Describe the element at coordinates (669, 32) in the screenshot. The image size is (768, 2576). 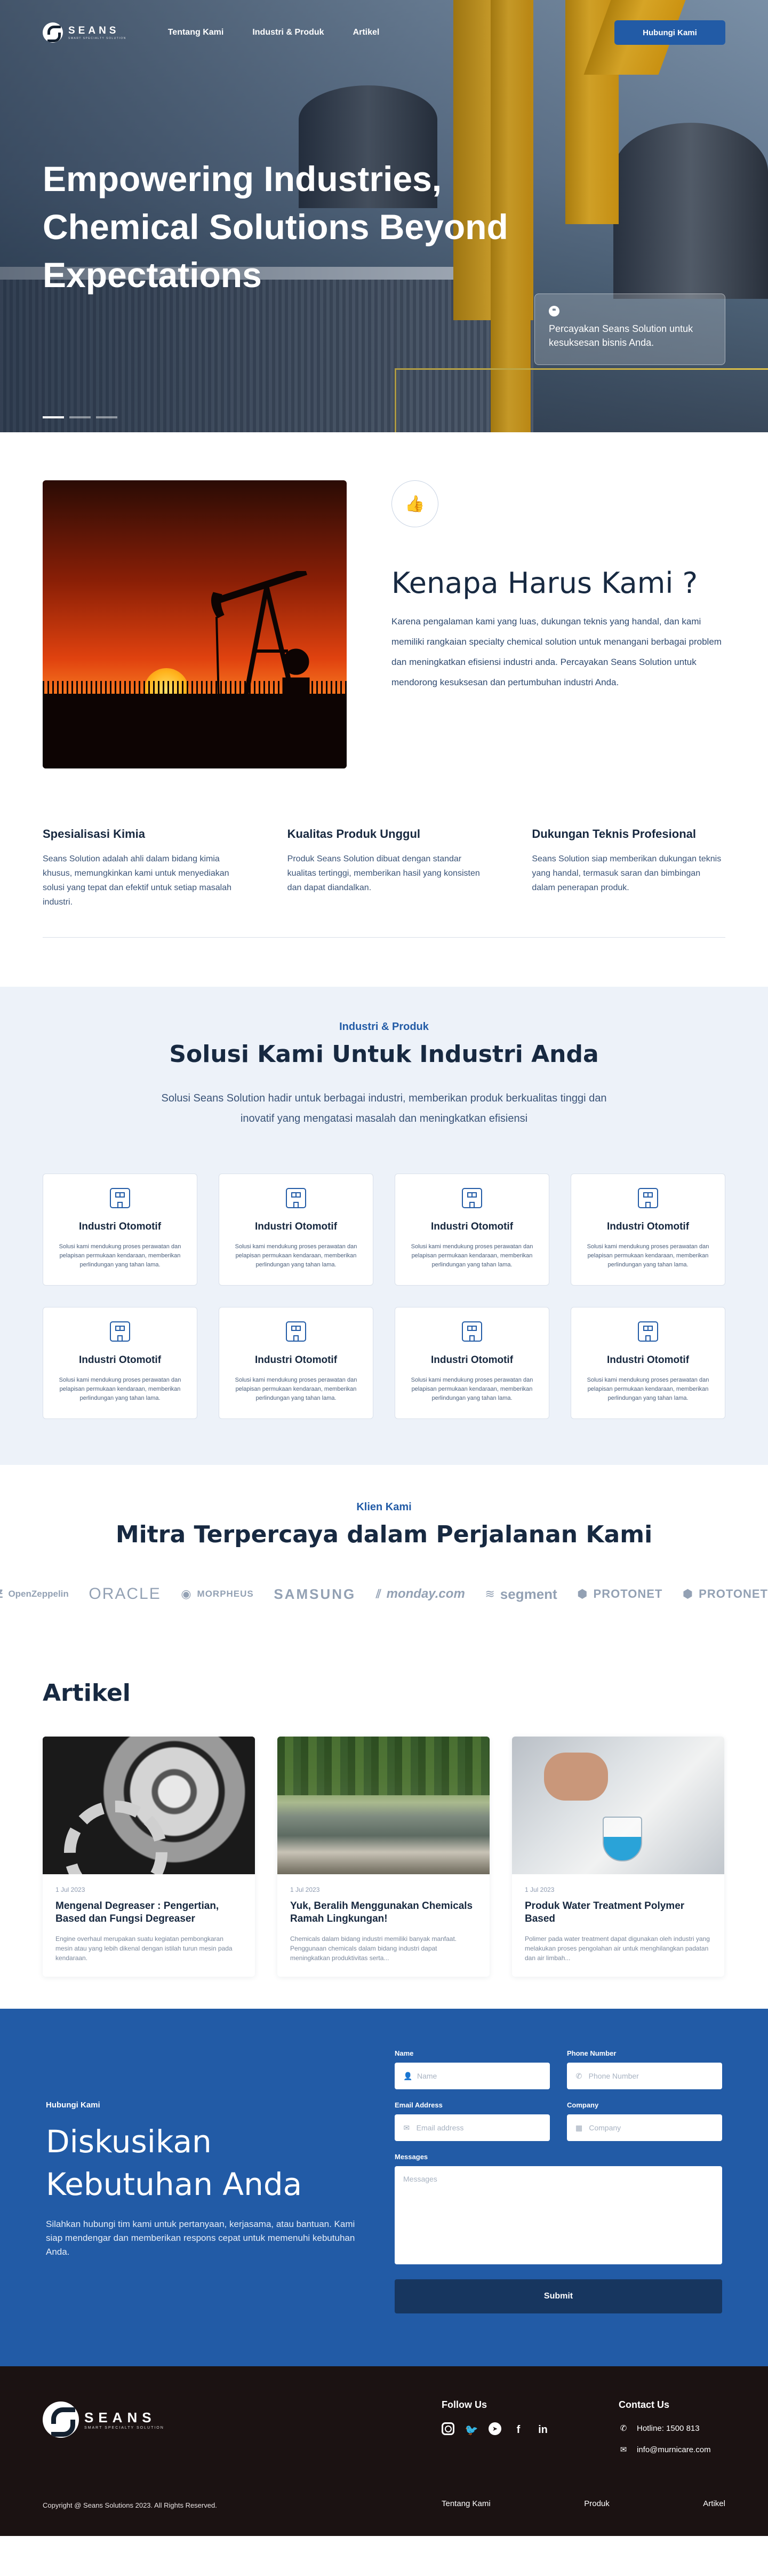
I see `contact-us-button: Hubungi Kami` at that location.